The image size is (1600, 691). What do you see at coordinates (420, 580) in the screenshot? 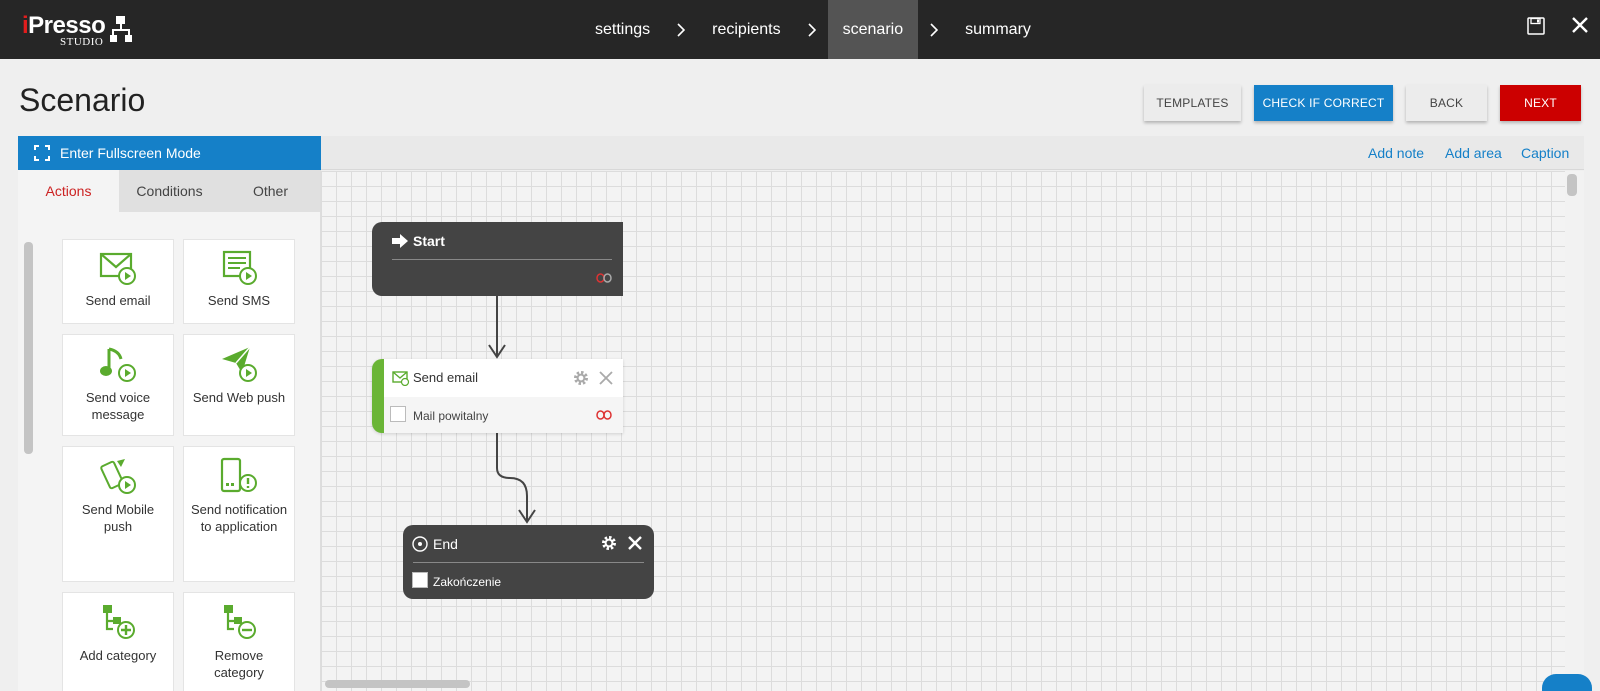
I see `node-end-checkbox` at bounding box center [420, 580].